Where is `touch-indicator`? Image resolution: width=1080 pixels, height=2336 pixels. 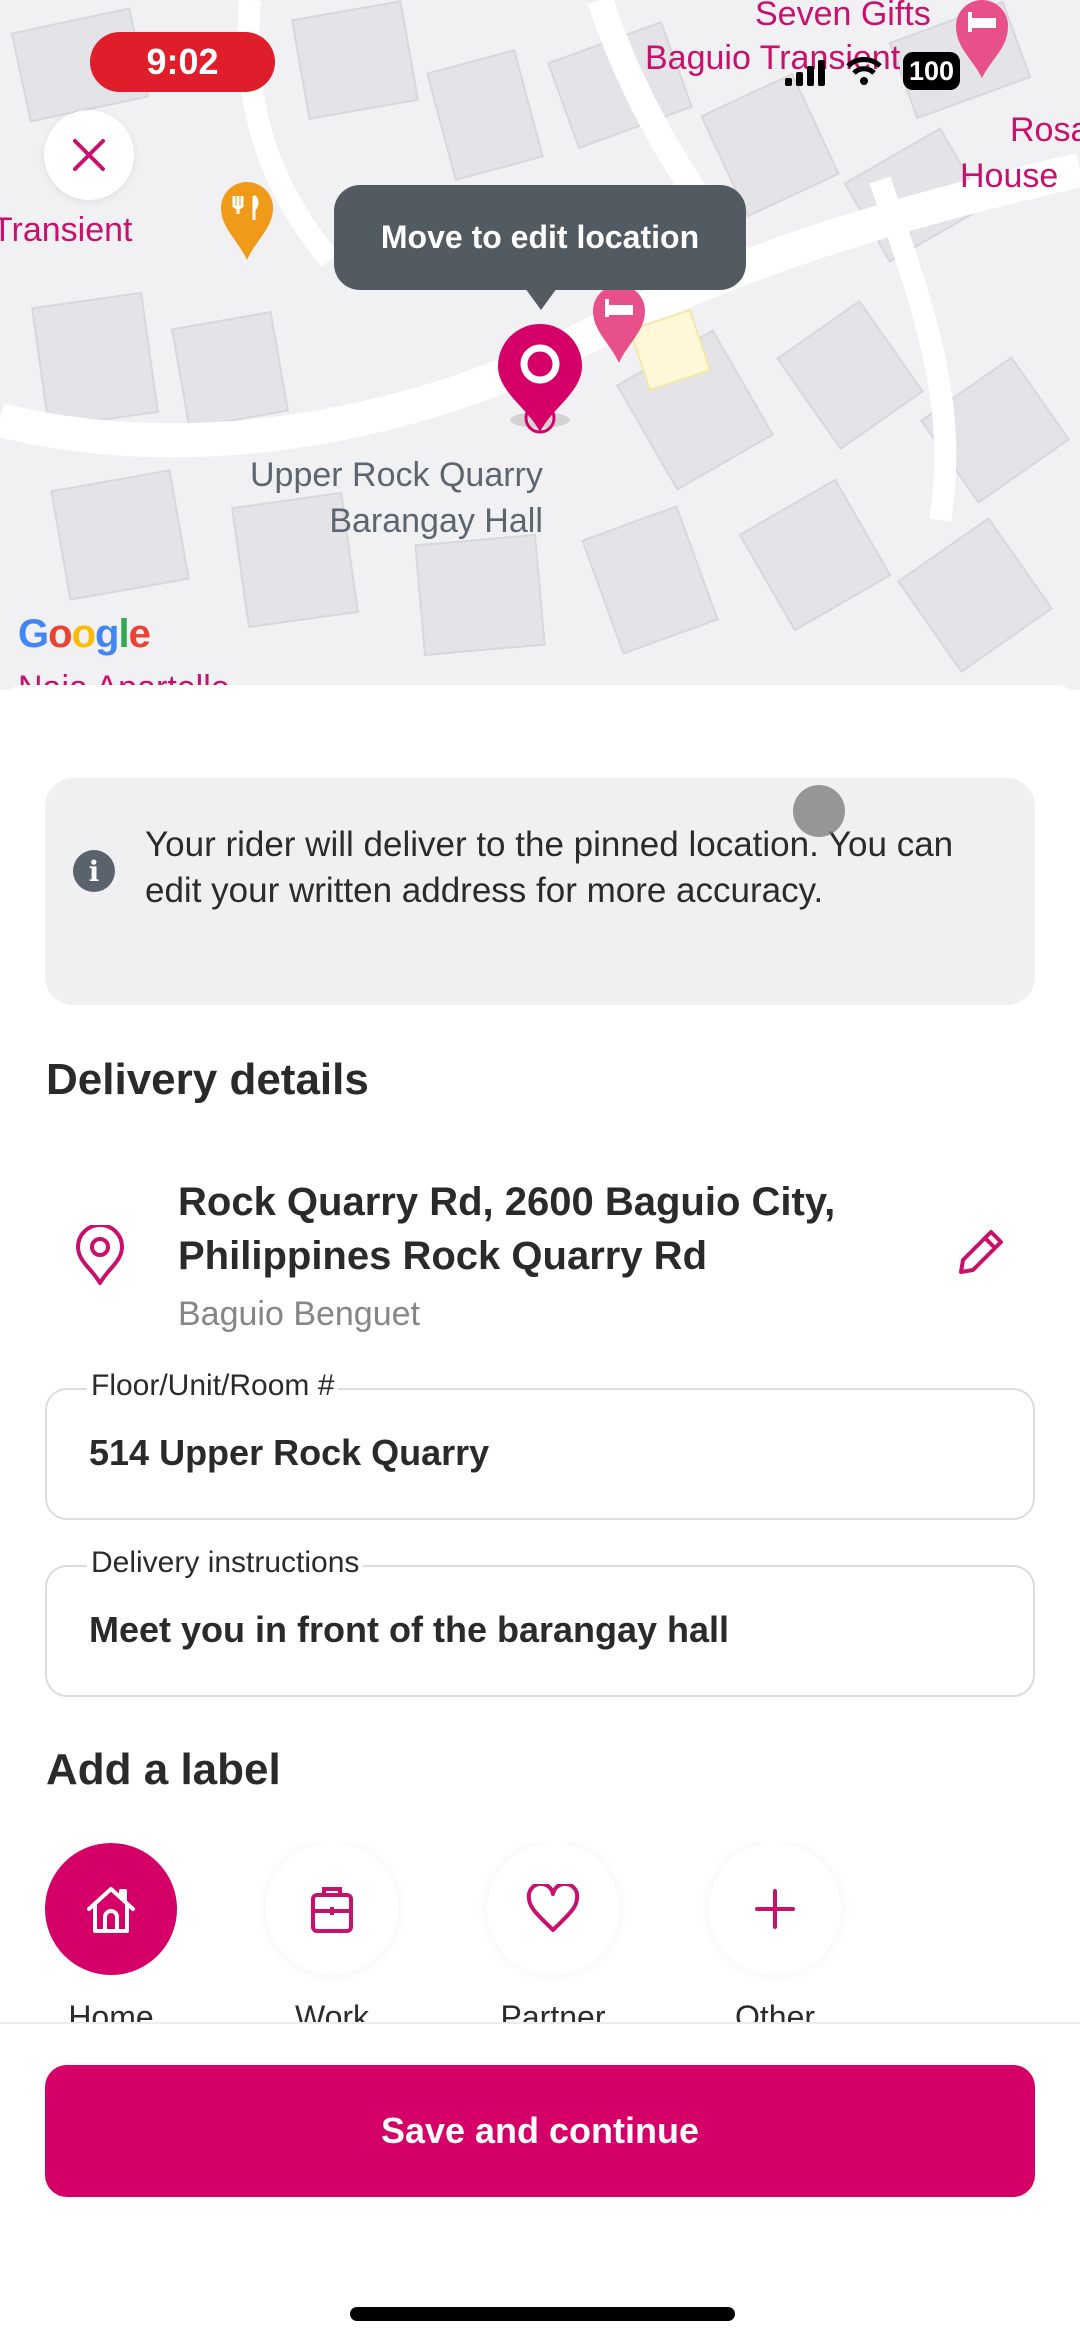
touch-indicator is located at coordinates (819, 811).